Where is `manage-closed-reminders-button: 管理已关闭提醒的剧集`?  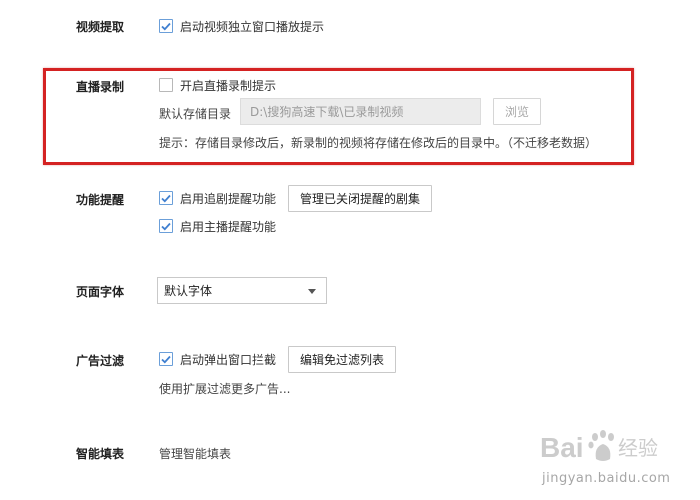 manage-closed-reminders-button: 管理已关闭提醒的剧集 is located at coordinates (360, 198).